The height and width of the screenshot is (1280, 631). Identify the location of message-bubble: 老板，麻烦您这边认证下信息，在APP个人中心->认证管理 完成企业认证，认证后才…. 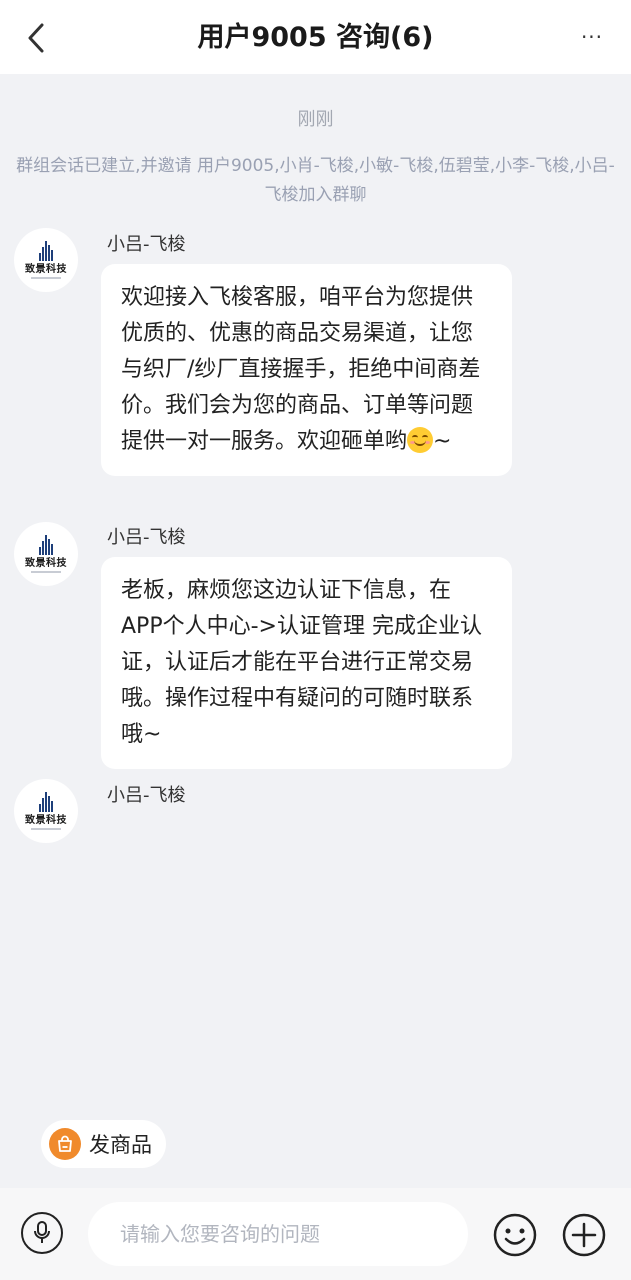
(306, 663).